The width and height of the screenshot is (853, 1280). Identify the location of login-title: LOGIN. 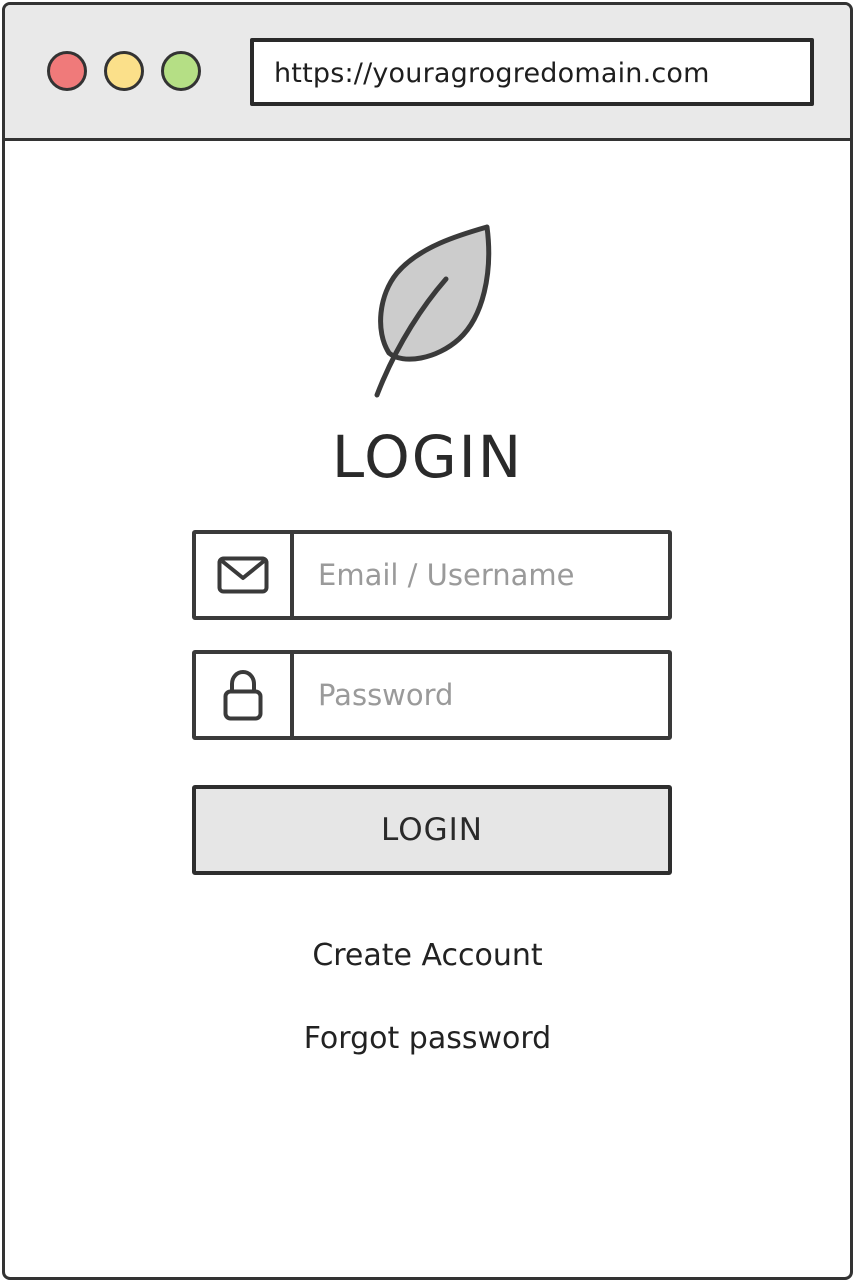
(427, 457).